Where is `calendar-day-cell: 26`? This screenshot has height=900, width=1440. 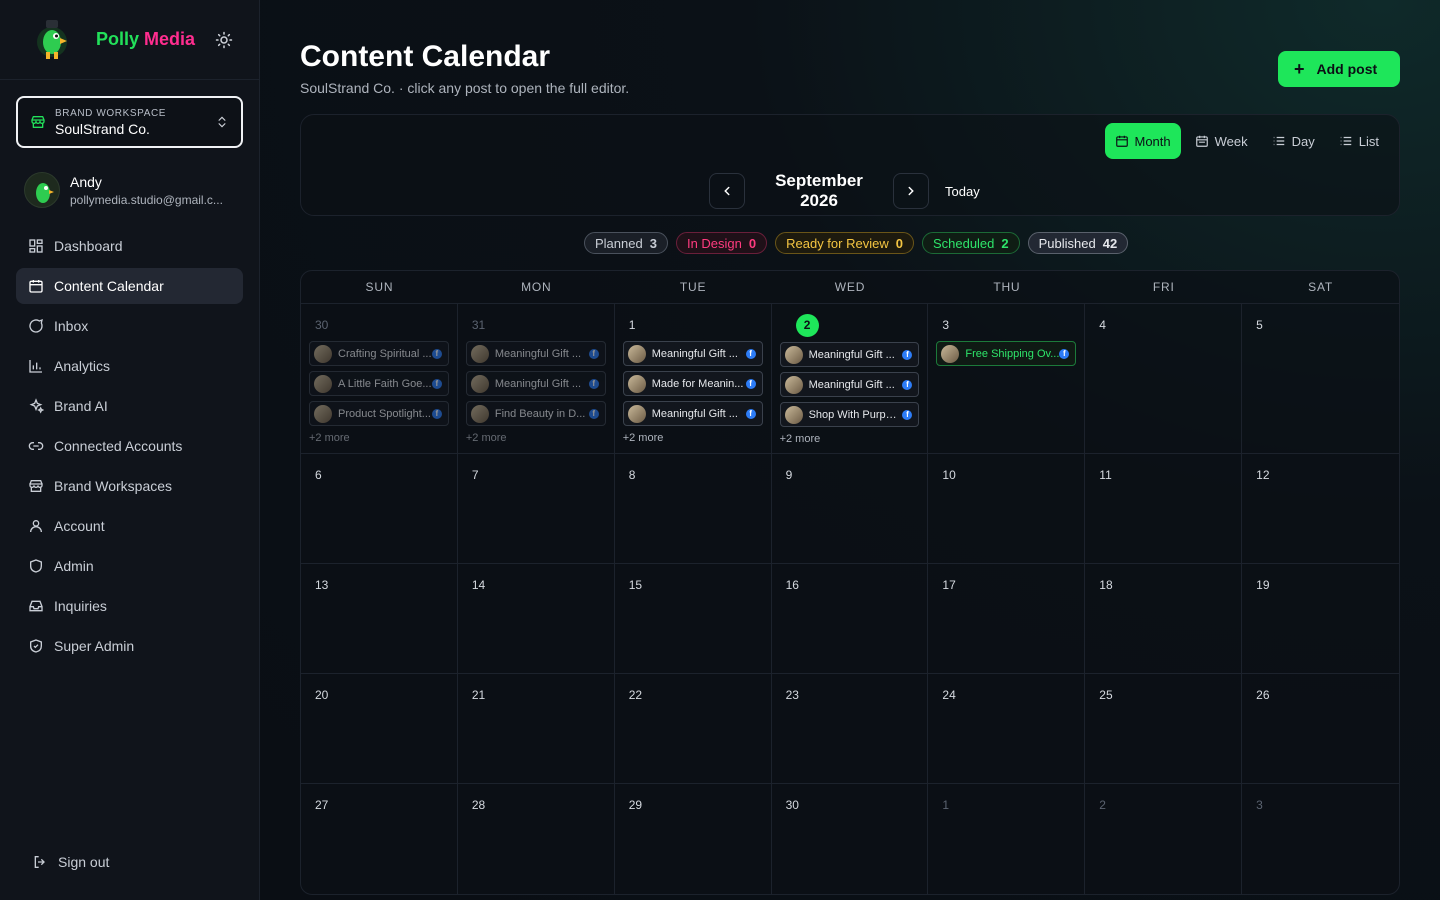
calendar-day-cell: 26 is located at coordinates (1320, 729).